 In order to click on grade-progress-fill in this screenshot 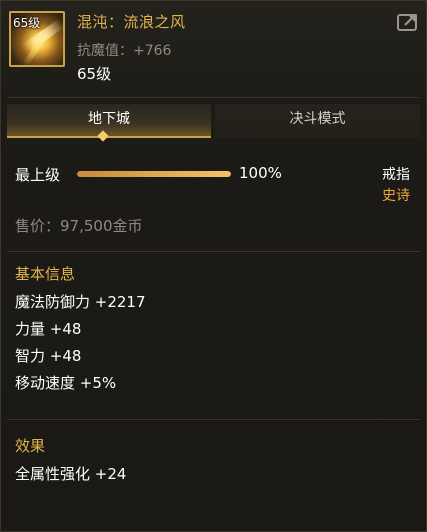, I will do `click(154, 174)`.